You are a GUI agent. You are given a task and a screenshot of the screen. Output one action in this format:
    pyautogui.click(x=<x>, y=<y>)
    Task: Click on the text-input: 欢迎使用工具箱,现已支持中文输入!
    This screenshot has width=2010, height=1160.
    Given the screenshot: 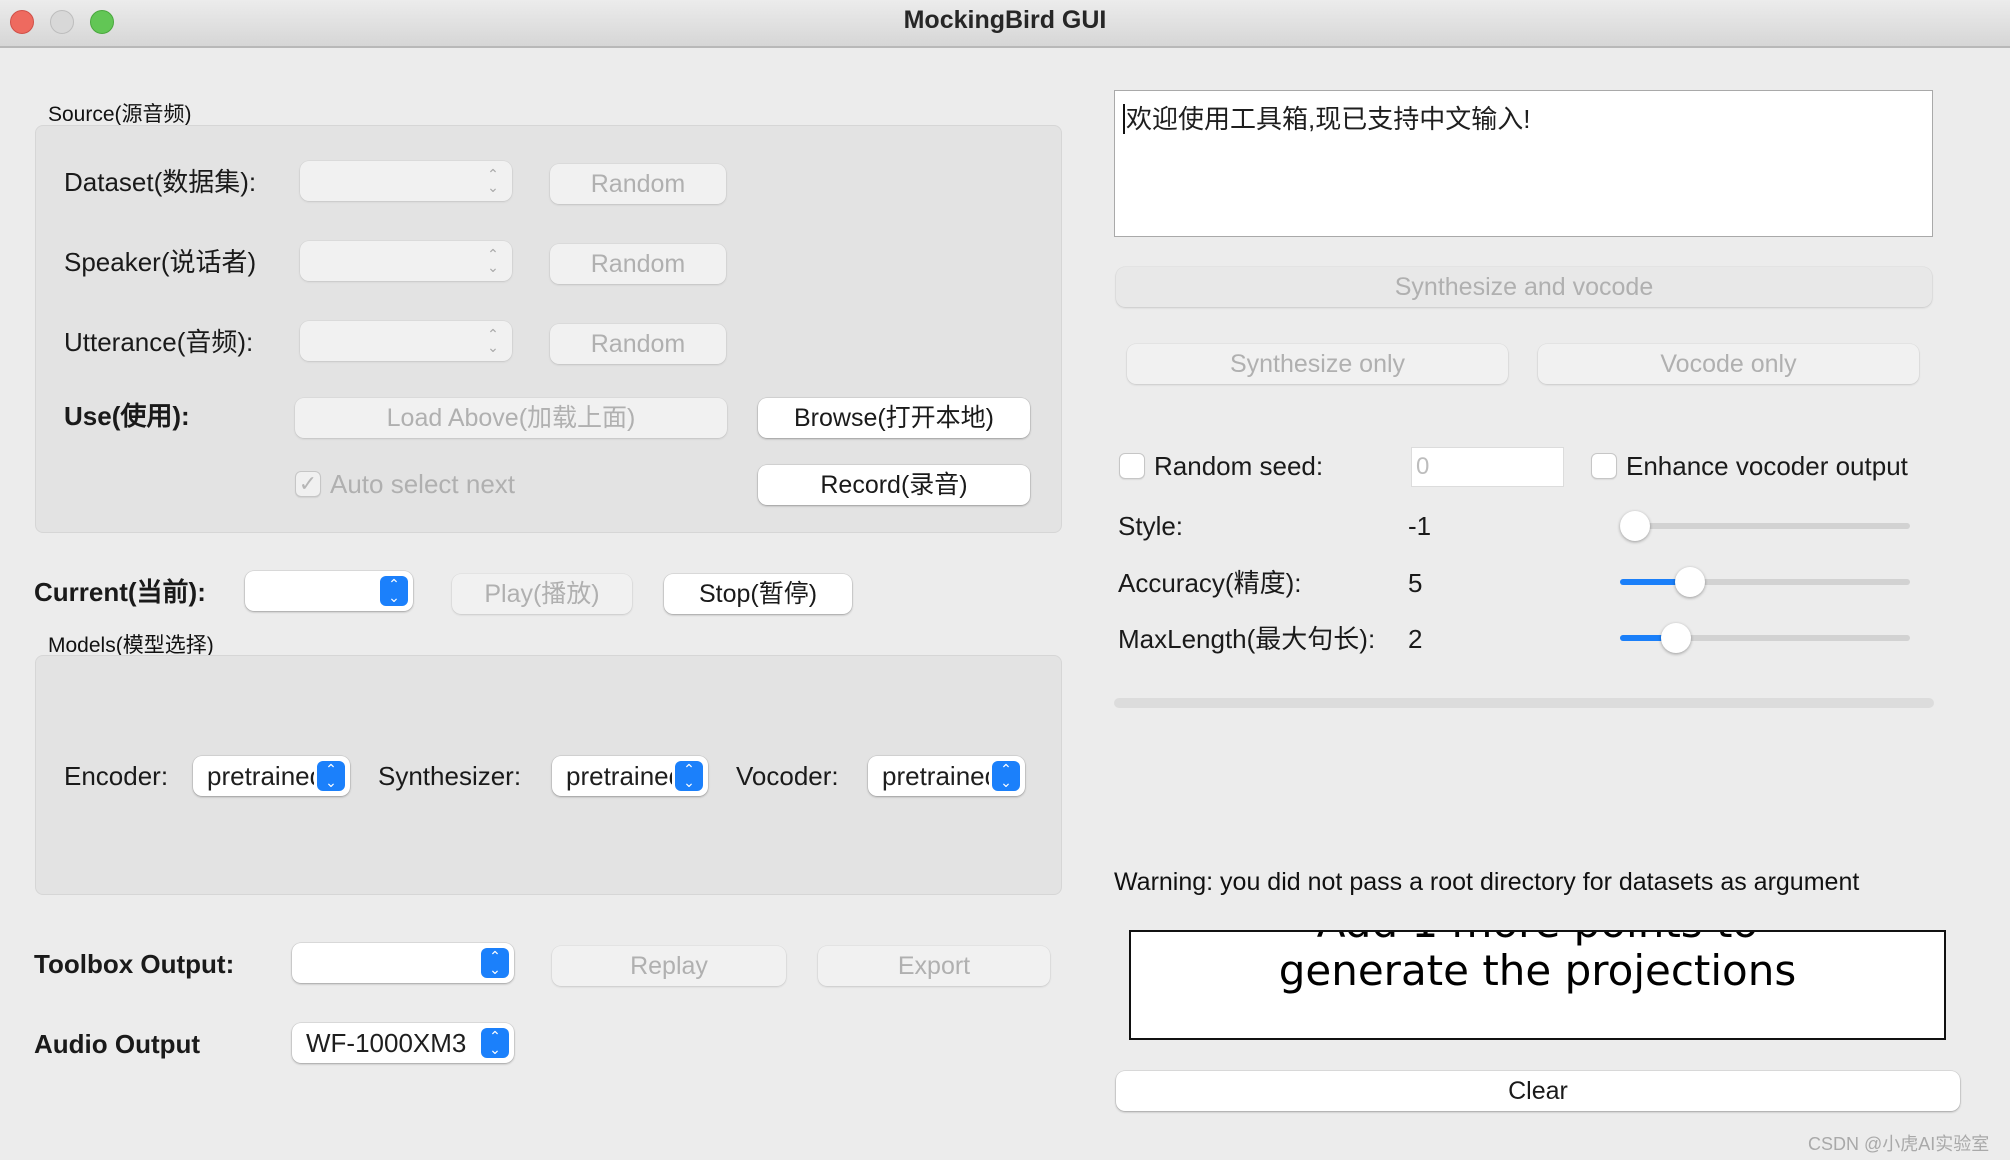 What is the action you would take?
    pyautogui.click(x=1523, y=163)
    